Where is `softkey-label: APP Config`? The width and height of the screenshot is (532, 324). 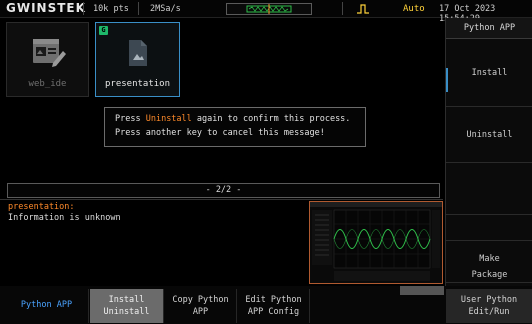
softkey-label: APP Config is located at coordinates (273, 312).